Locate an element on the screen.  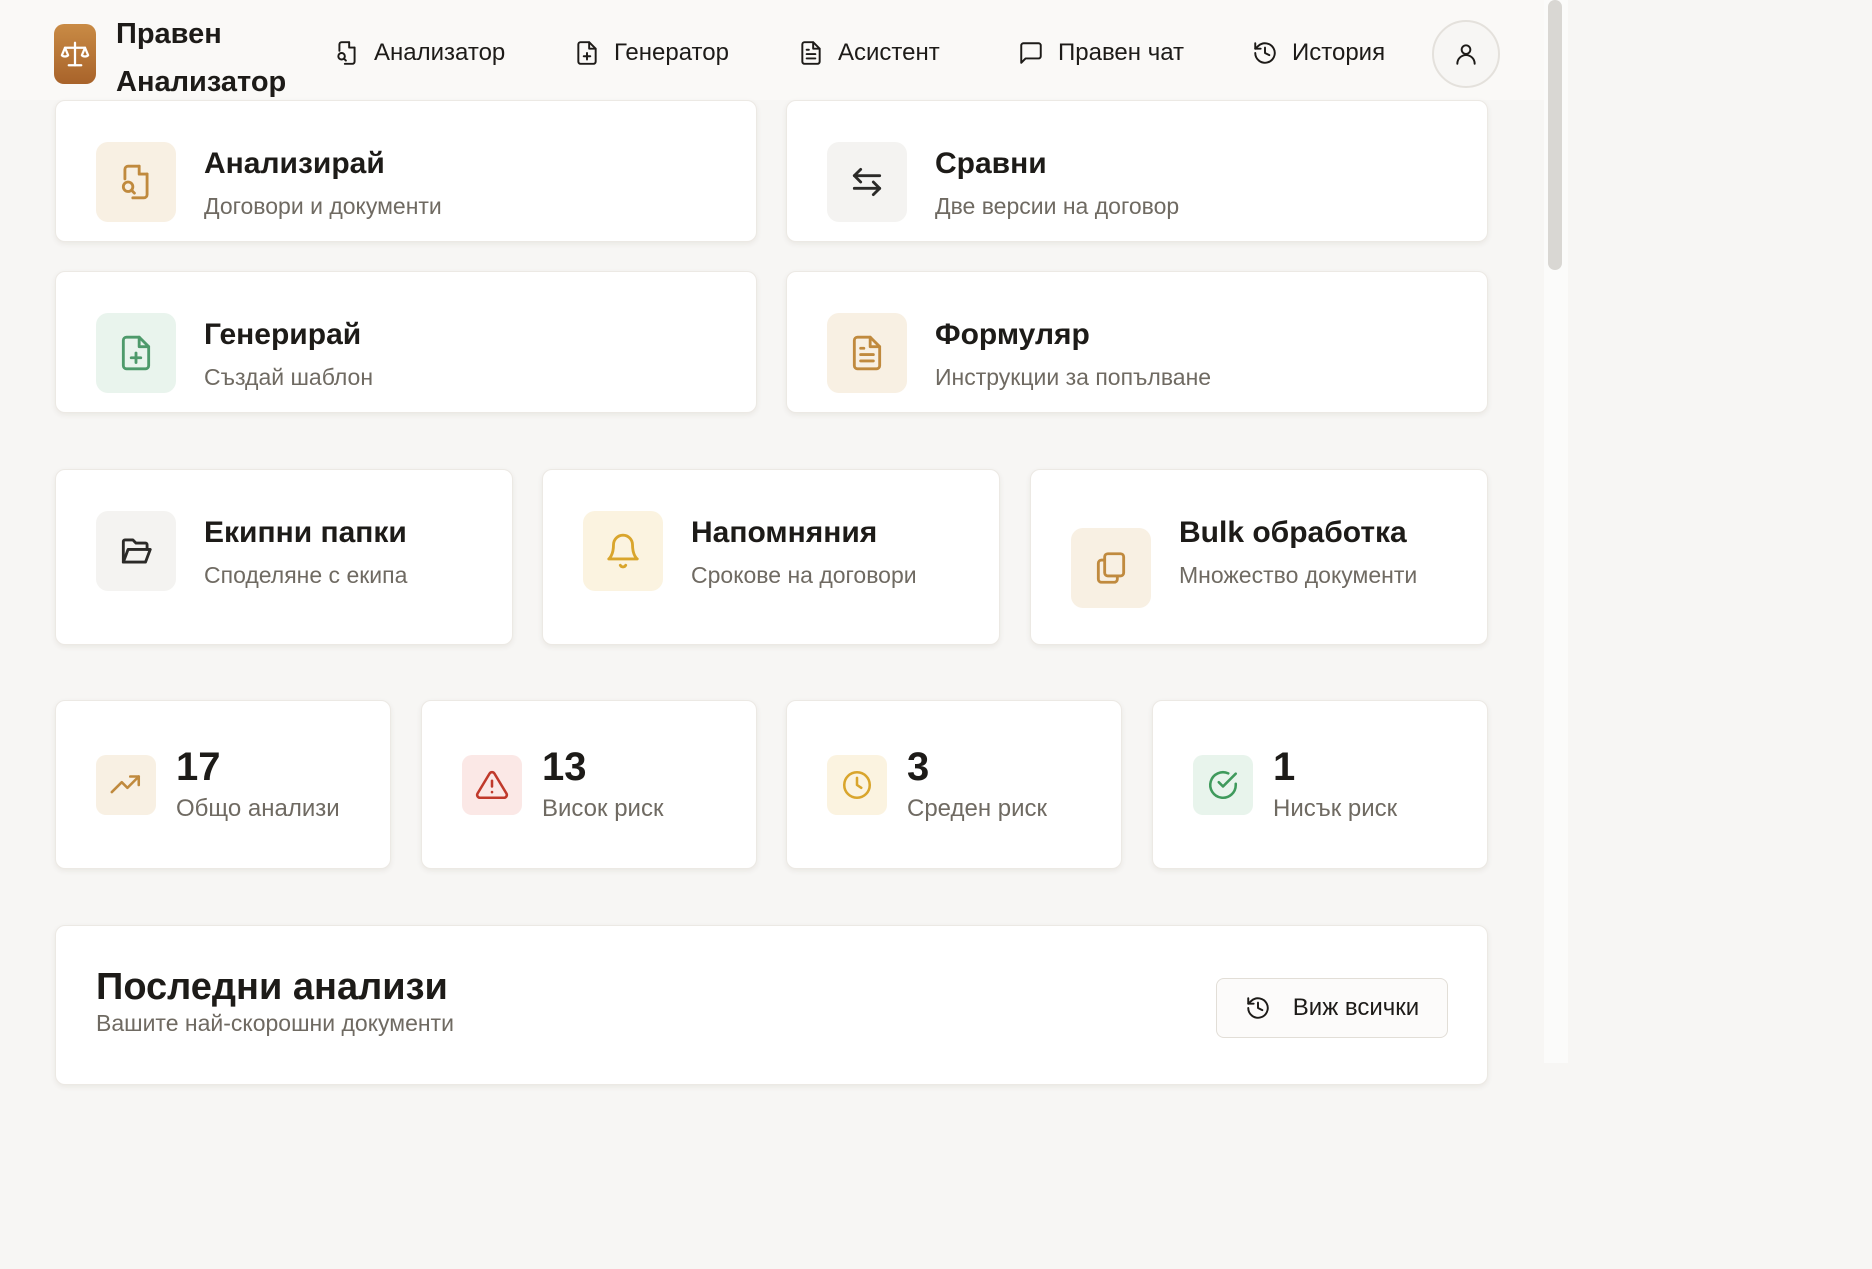
brand-name-line1: Правен is located at coordinates (169, 34).